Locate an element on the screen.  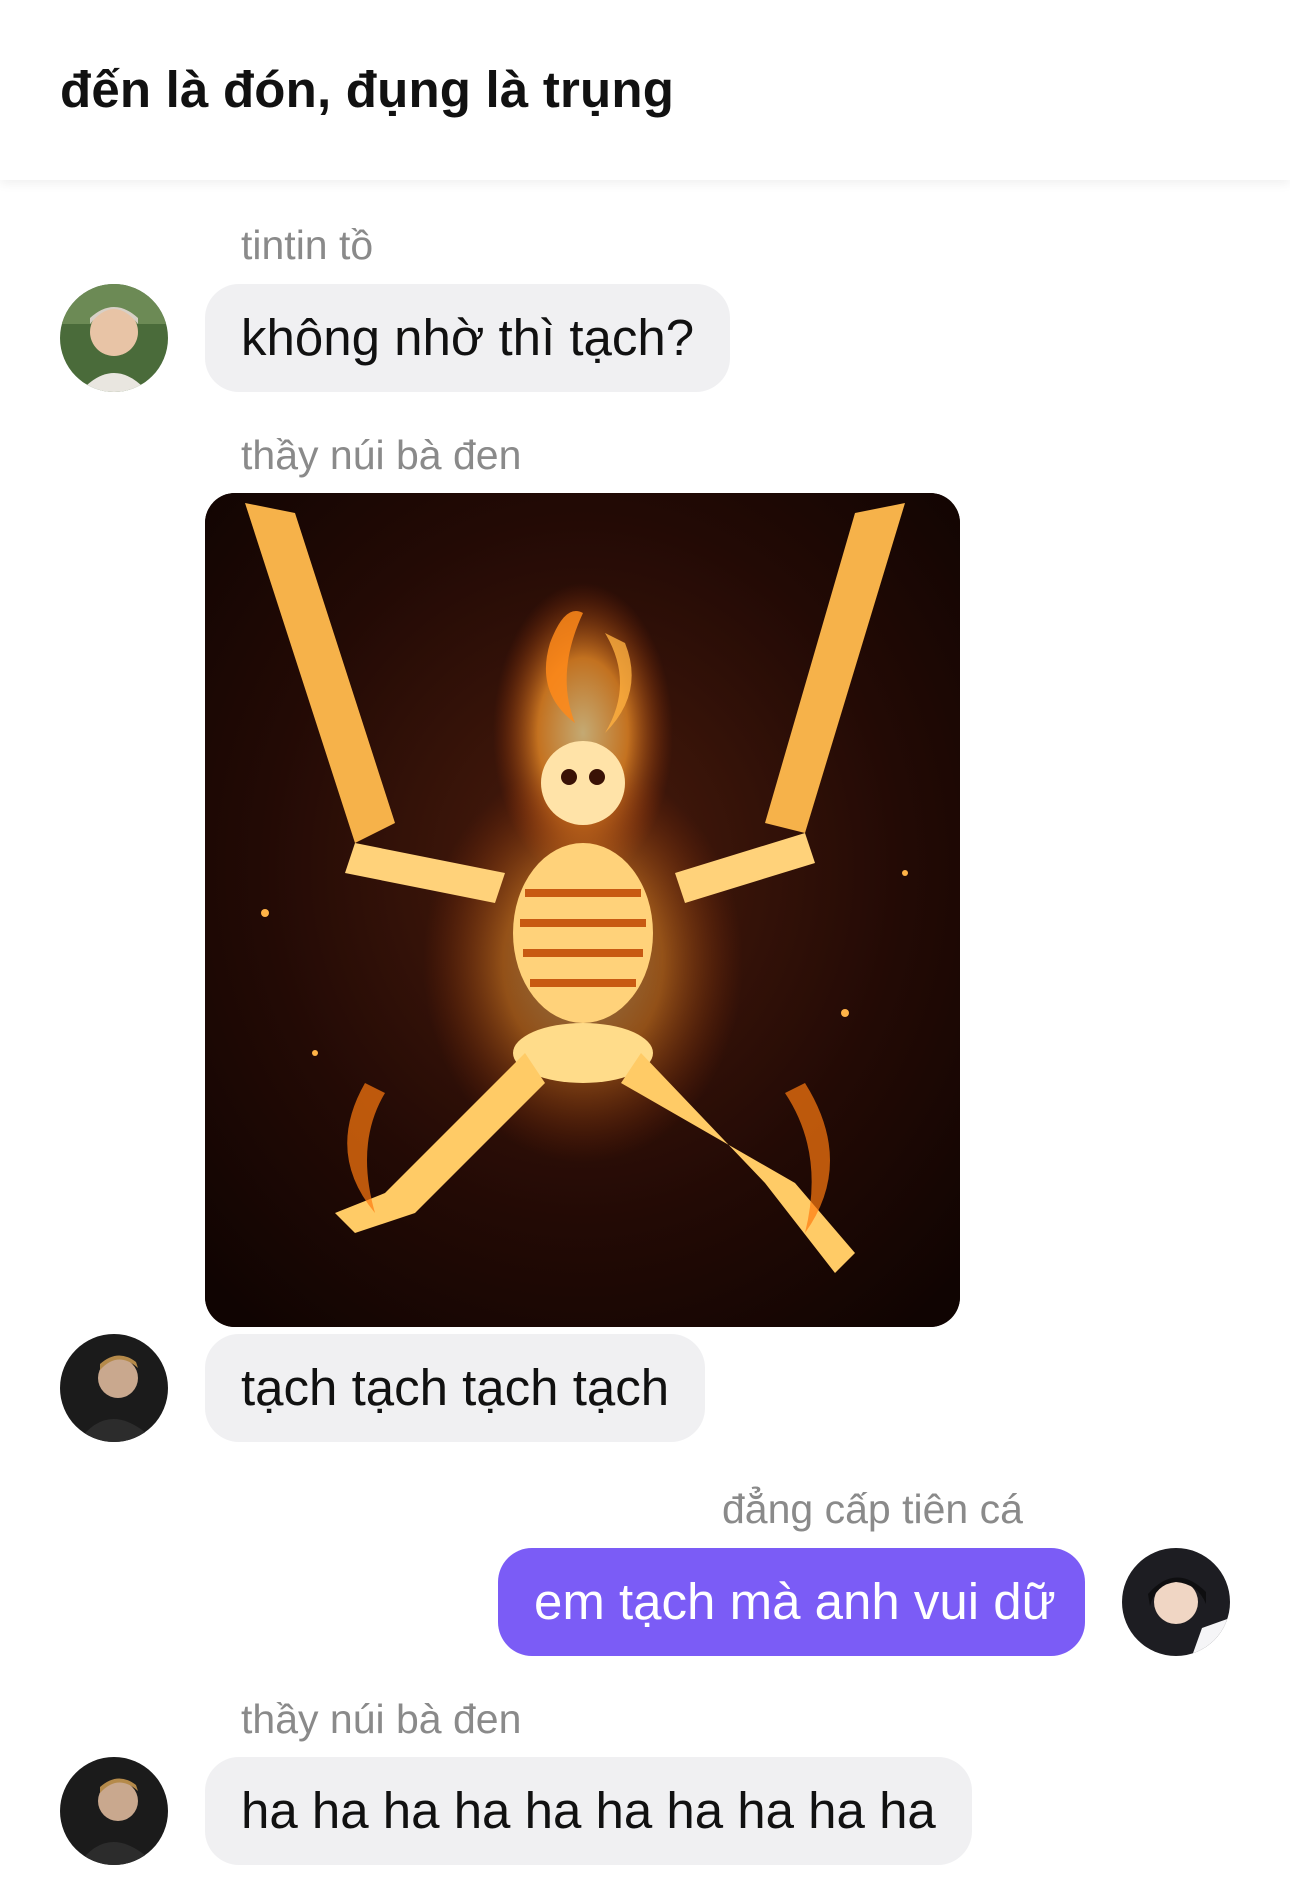
message-bubble: không nhờ thì tạch? is located at coordinates (468, 338).